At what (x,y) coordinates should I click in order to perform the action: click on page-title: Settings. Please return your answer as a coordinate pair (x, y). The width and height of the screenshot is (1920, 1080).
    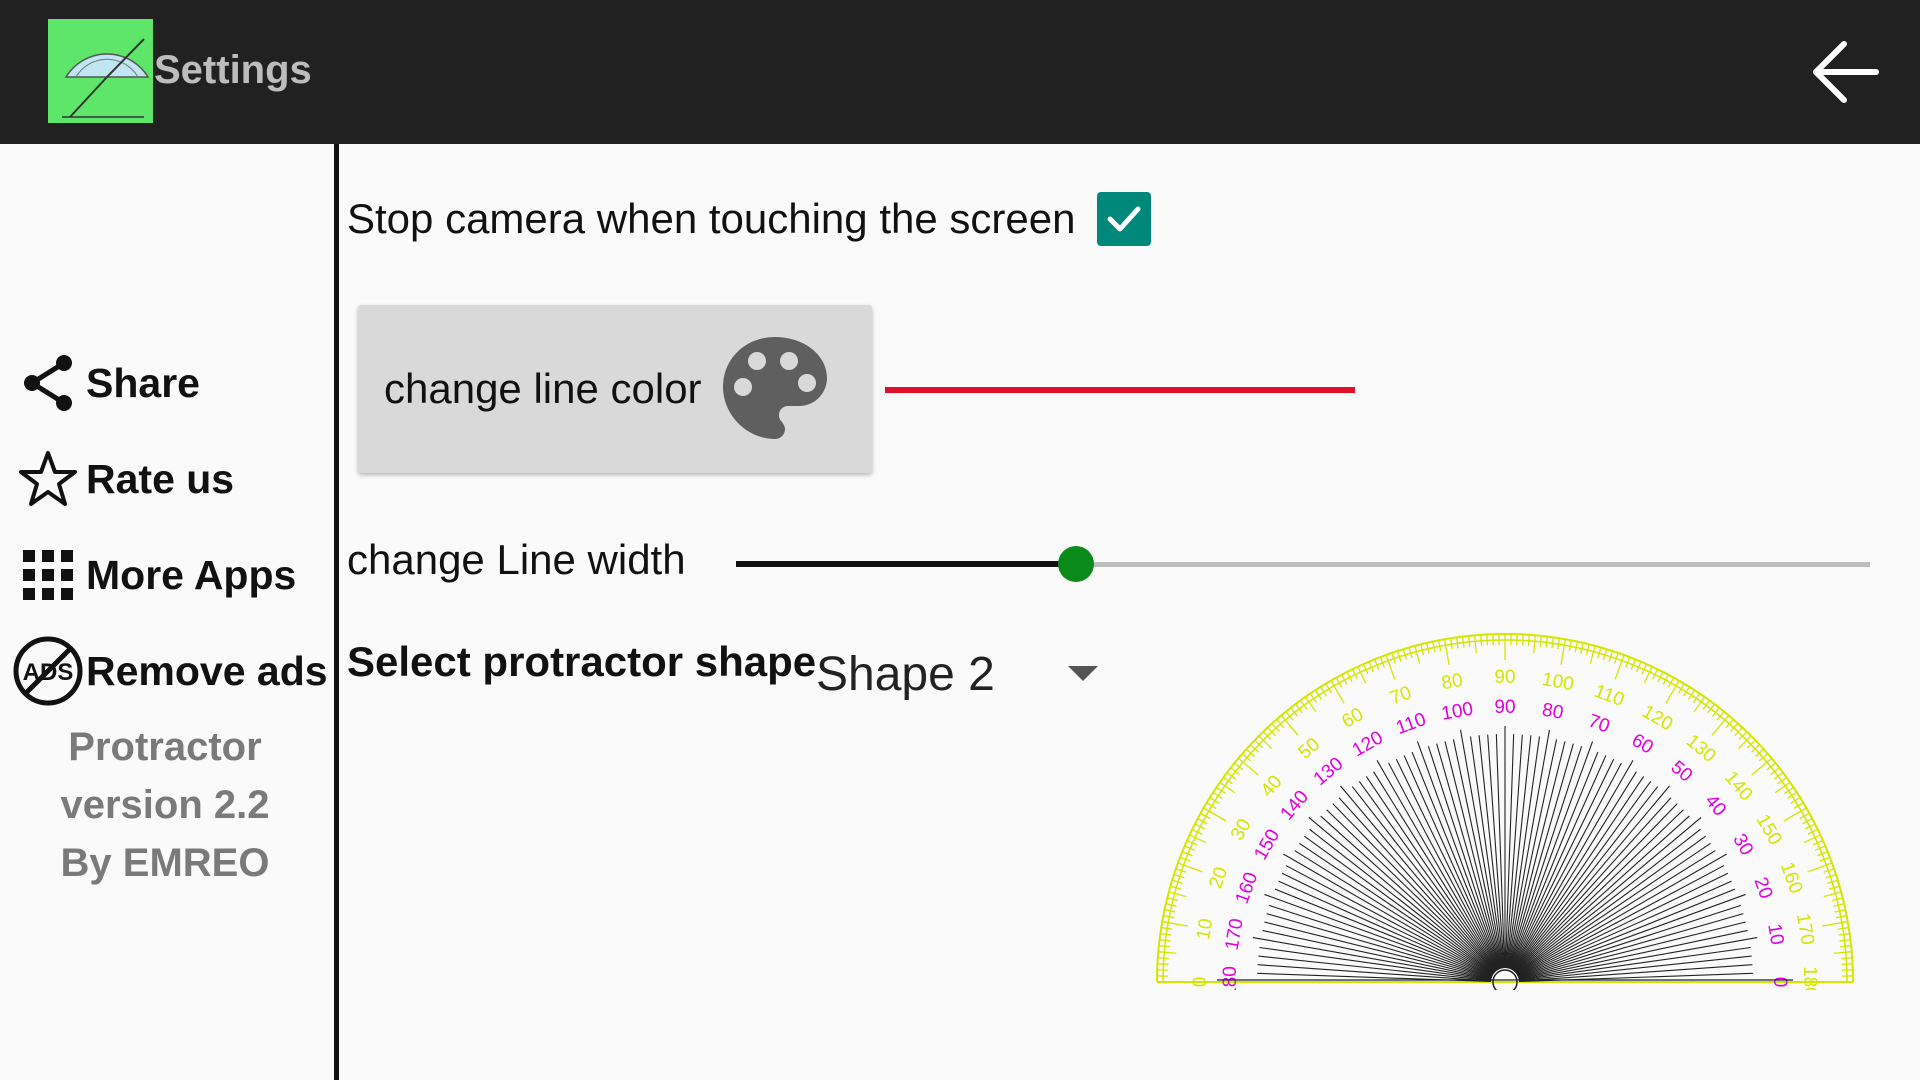
    Looking at the image, I should click on (233, 70).